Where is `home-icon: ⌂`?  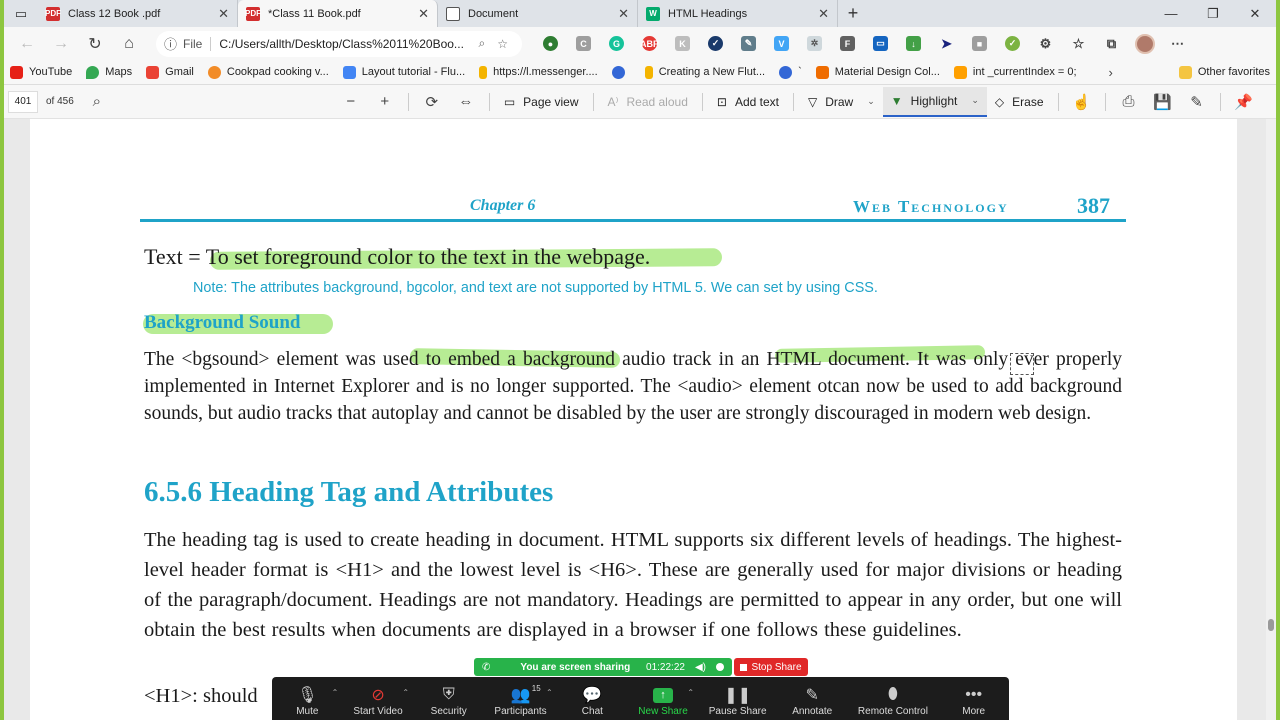
home-icon: ⌂ is located at coordinates (129, 44).